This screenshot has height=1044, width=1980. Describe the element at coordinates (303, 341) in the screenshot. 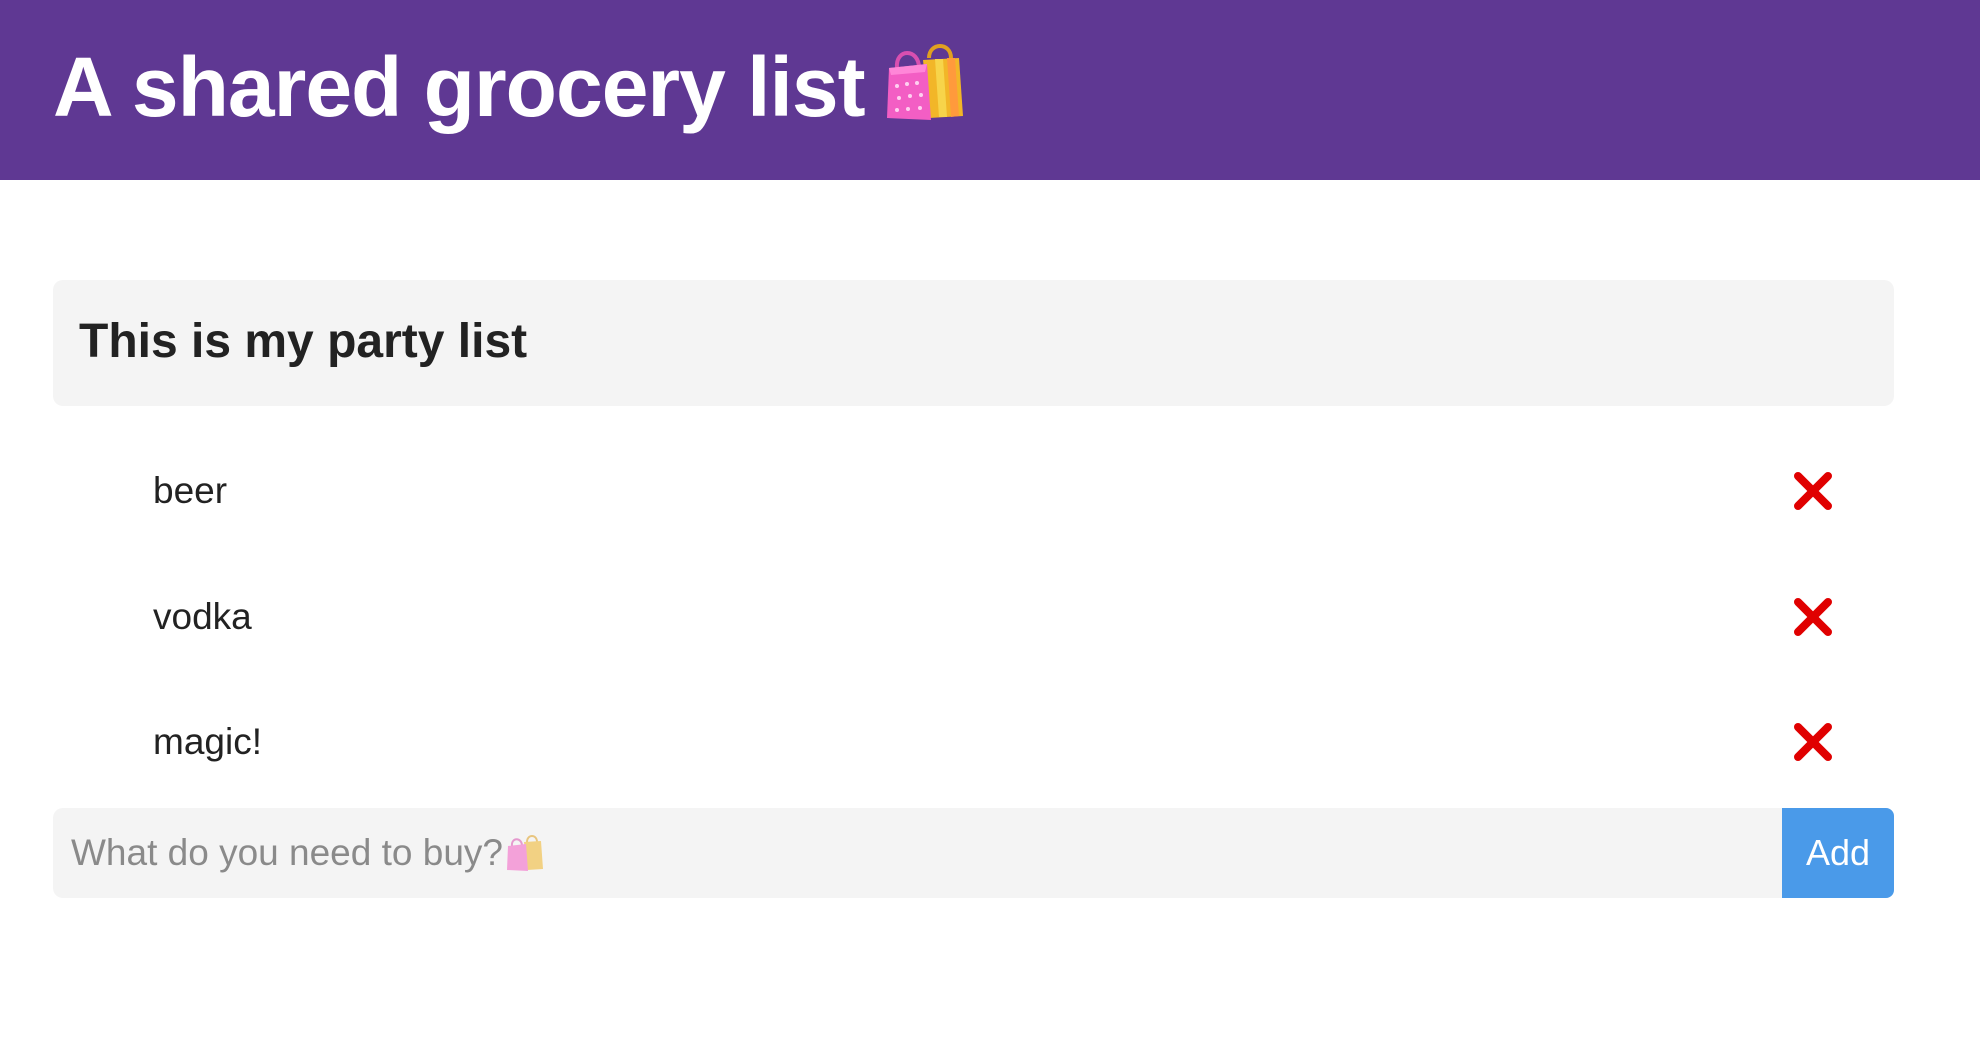

I see `list-title: This is my party list` at that location.